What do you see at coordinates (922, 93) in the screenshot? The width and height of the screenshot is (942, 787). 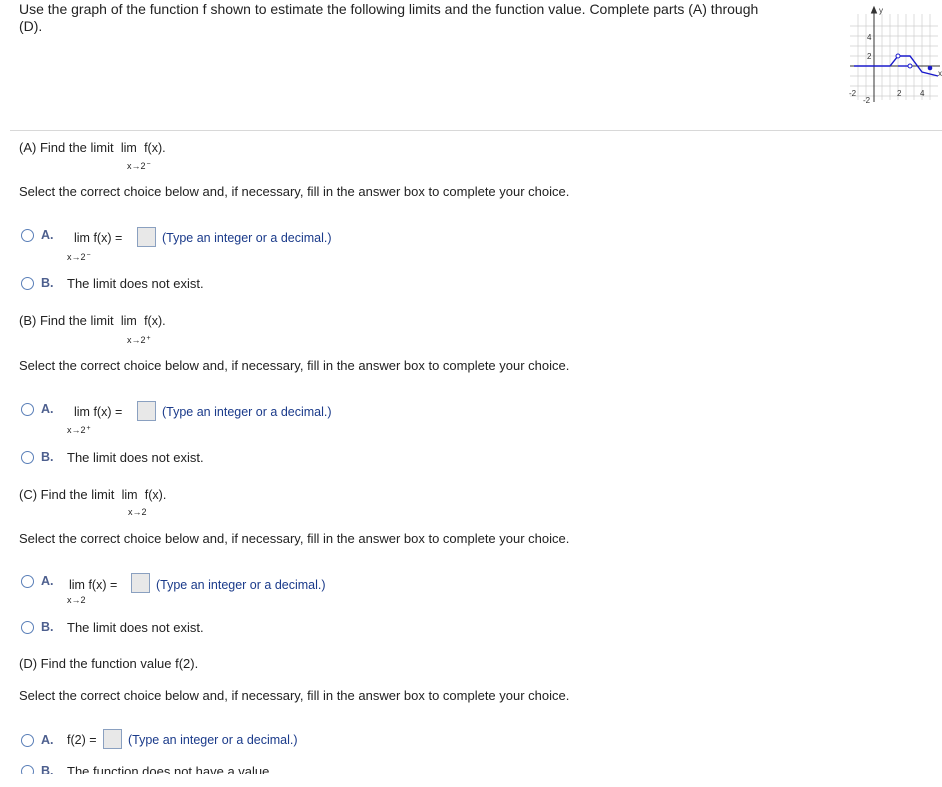 I see `x-tick-4: 4` at bounding box center [922, 93].